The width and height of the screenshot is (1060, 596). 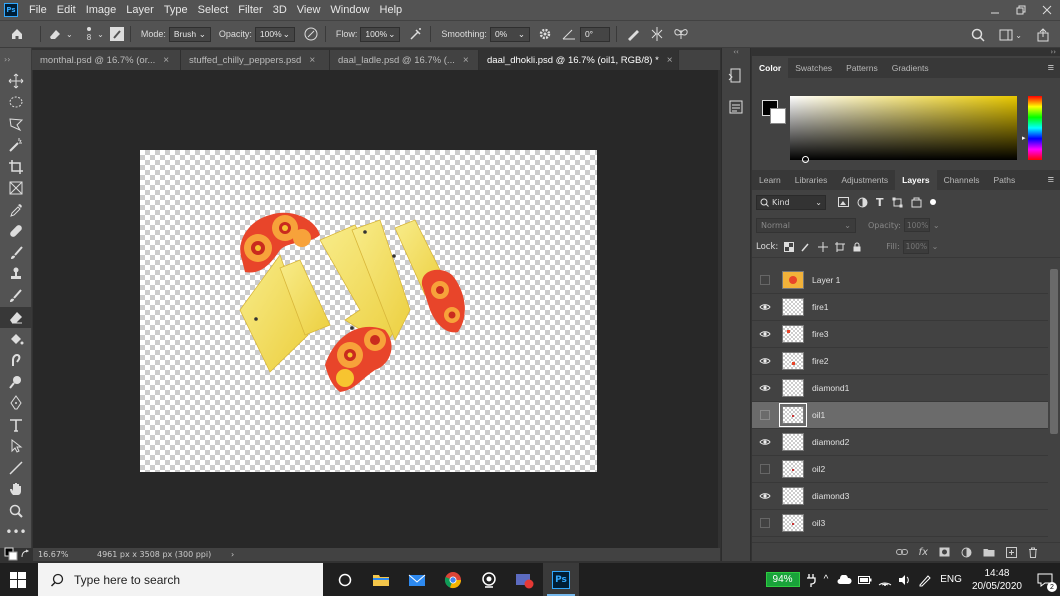 I want to click on smudge-tool, so click(x=16, y=361).